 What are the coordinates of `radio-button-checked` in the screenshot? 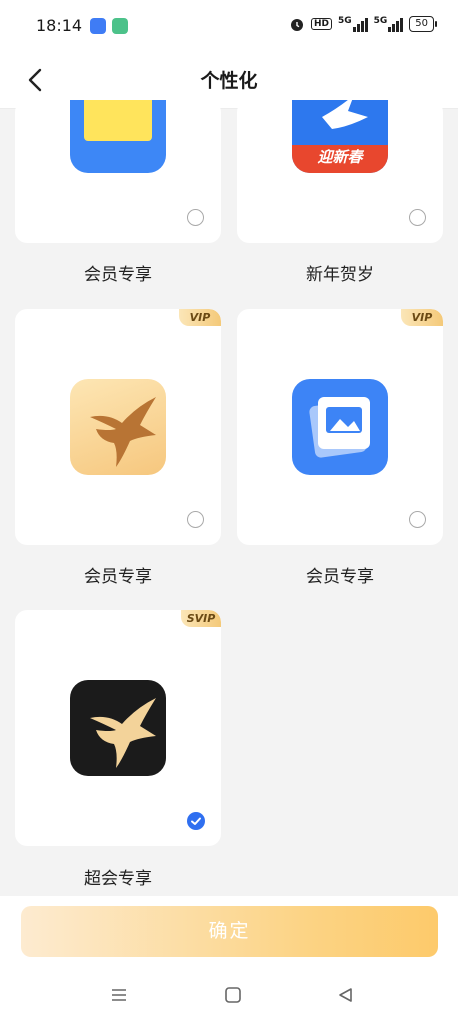 It's located at (196, 821).